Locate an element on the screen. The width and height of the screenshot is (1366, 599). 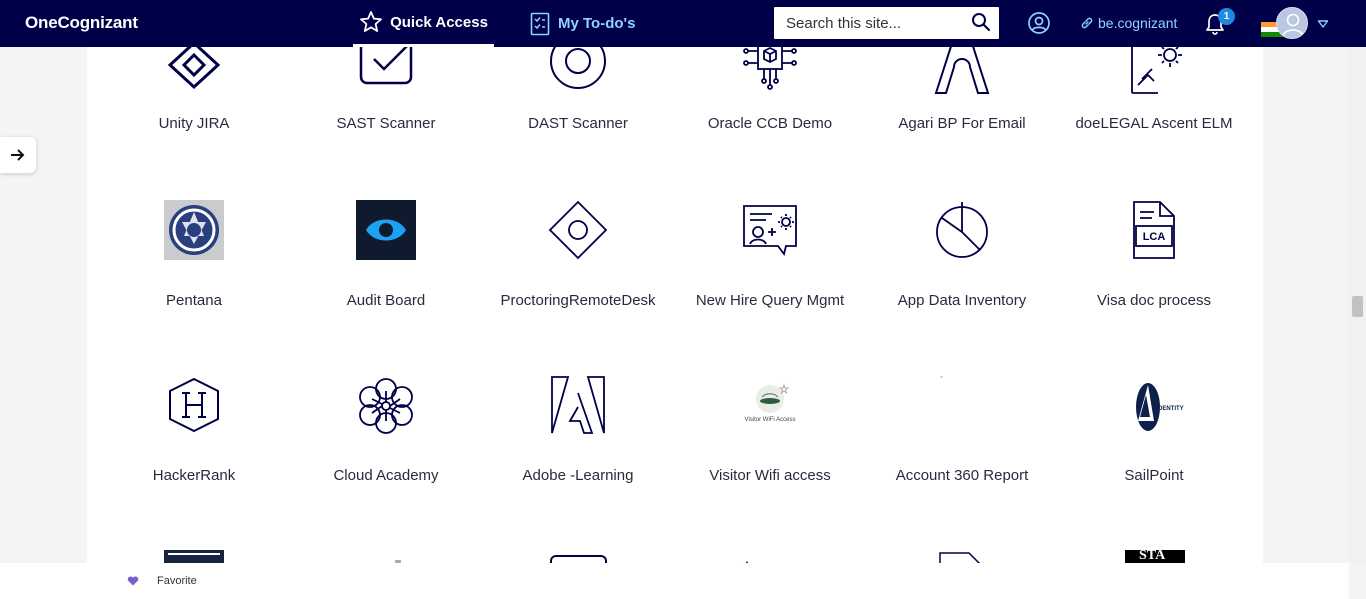
diamond-icon is located at coordinates (194, 71).